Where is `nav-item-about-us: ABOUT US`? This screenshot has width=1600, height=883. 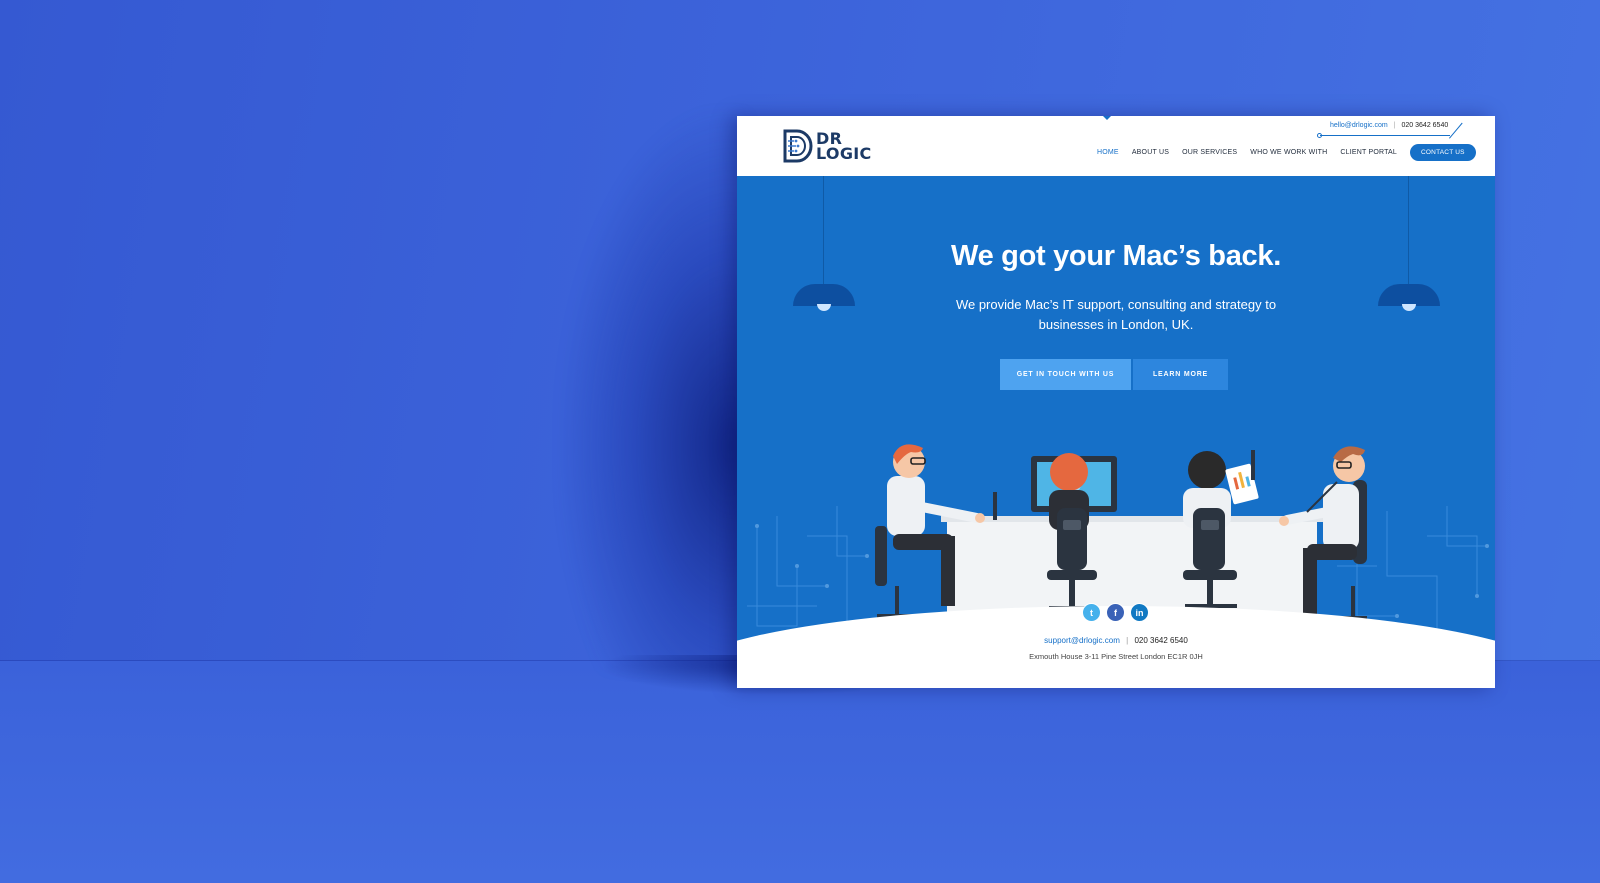 nav-item-about-us: ABOUT US is located at coordinates (1150, 152).